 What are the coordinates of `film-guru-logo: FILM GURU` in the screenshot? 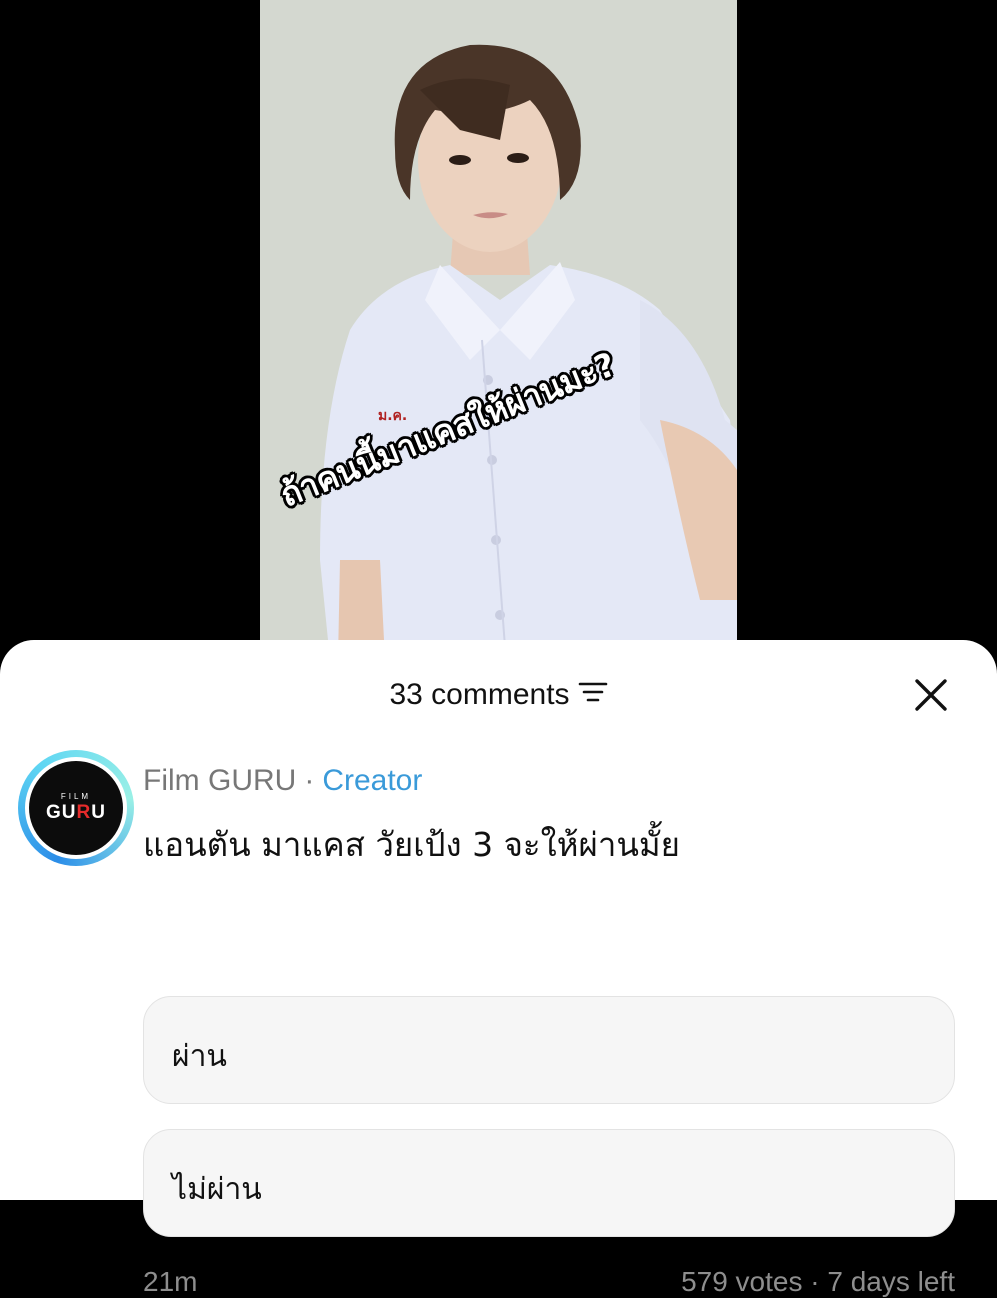 It's located at (76, 808).